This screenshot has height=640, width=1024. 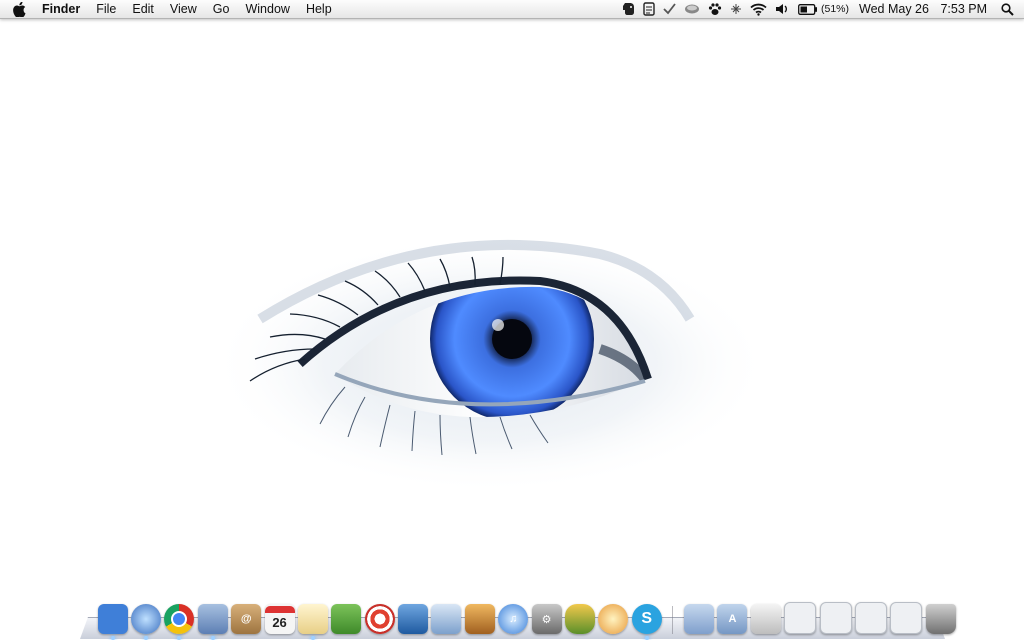 I want to click on clock: Wed May 26 7:53 PM, so click(x=923, y=9).